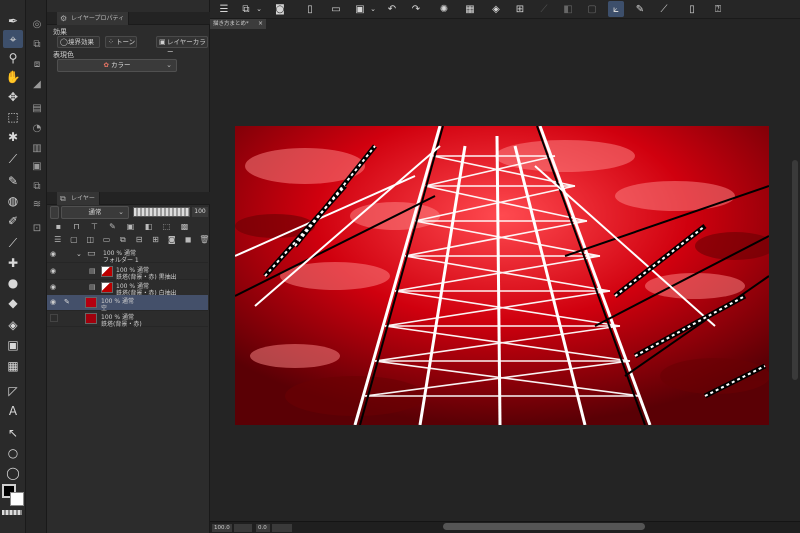 Image resolution: width=800 pixels, height=533 pixels. I want to click on tab-layer-property: ⚙ レイヤープロパティ, so click(93, 18).